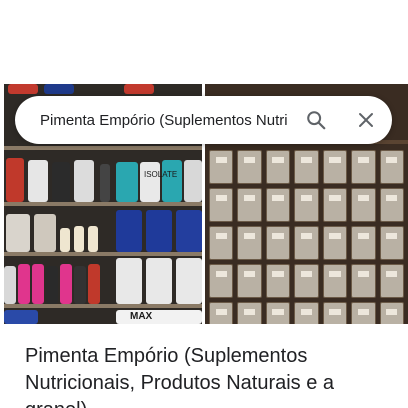  Describe the element at coordinates (164, 120) in the screenshot. I see `search-input` at that location.